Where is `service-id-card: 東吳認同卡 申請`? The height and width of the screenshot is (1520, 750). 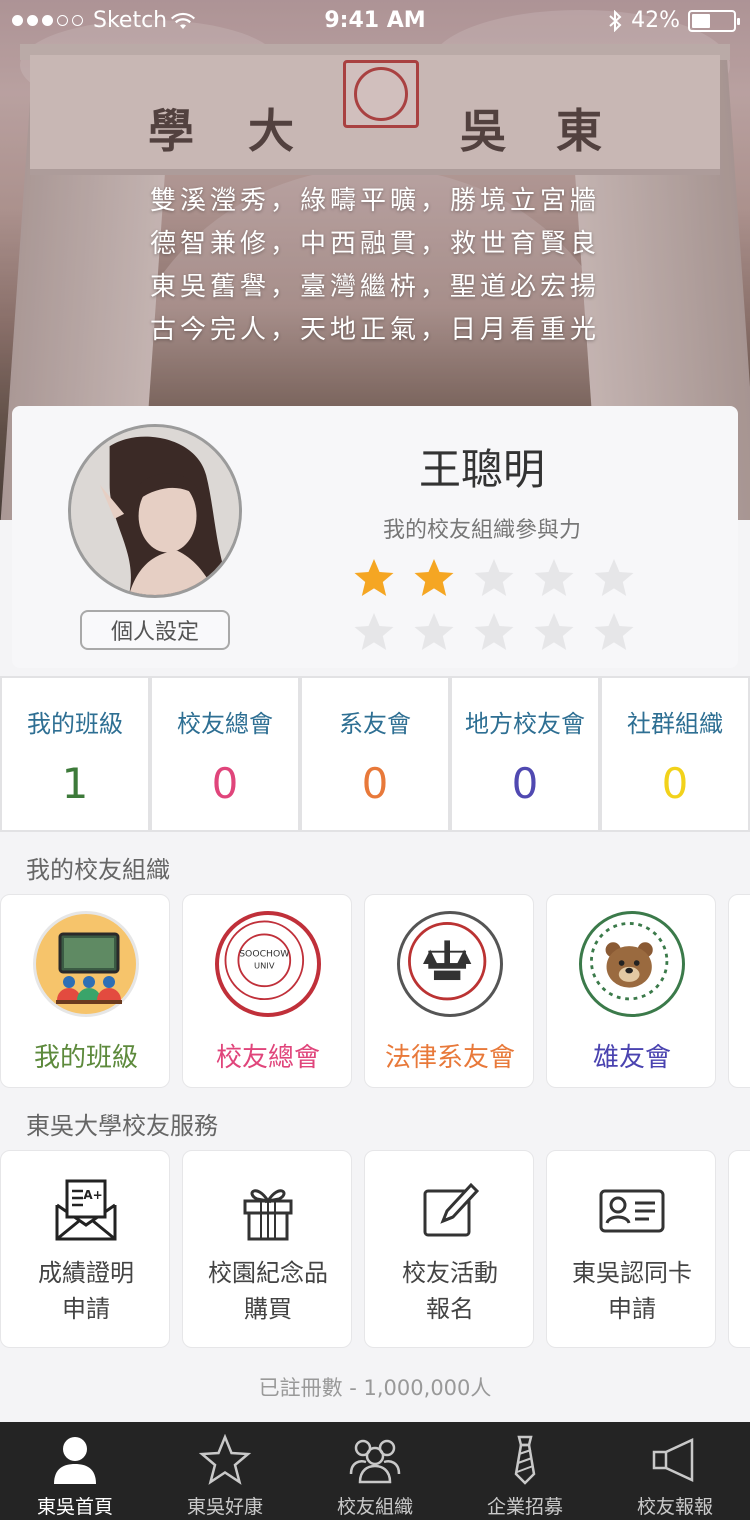
service-id-card: 東吳認同卡 申請 is located at coordinates (631, 1249).